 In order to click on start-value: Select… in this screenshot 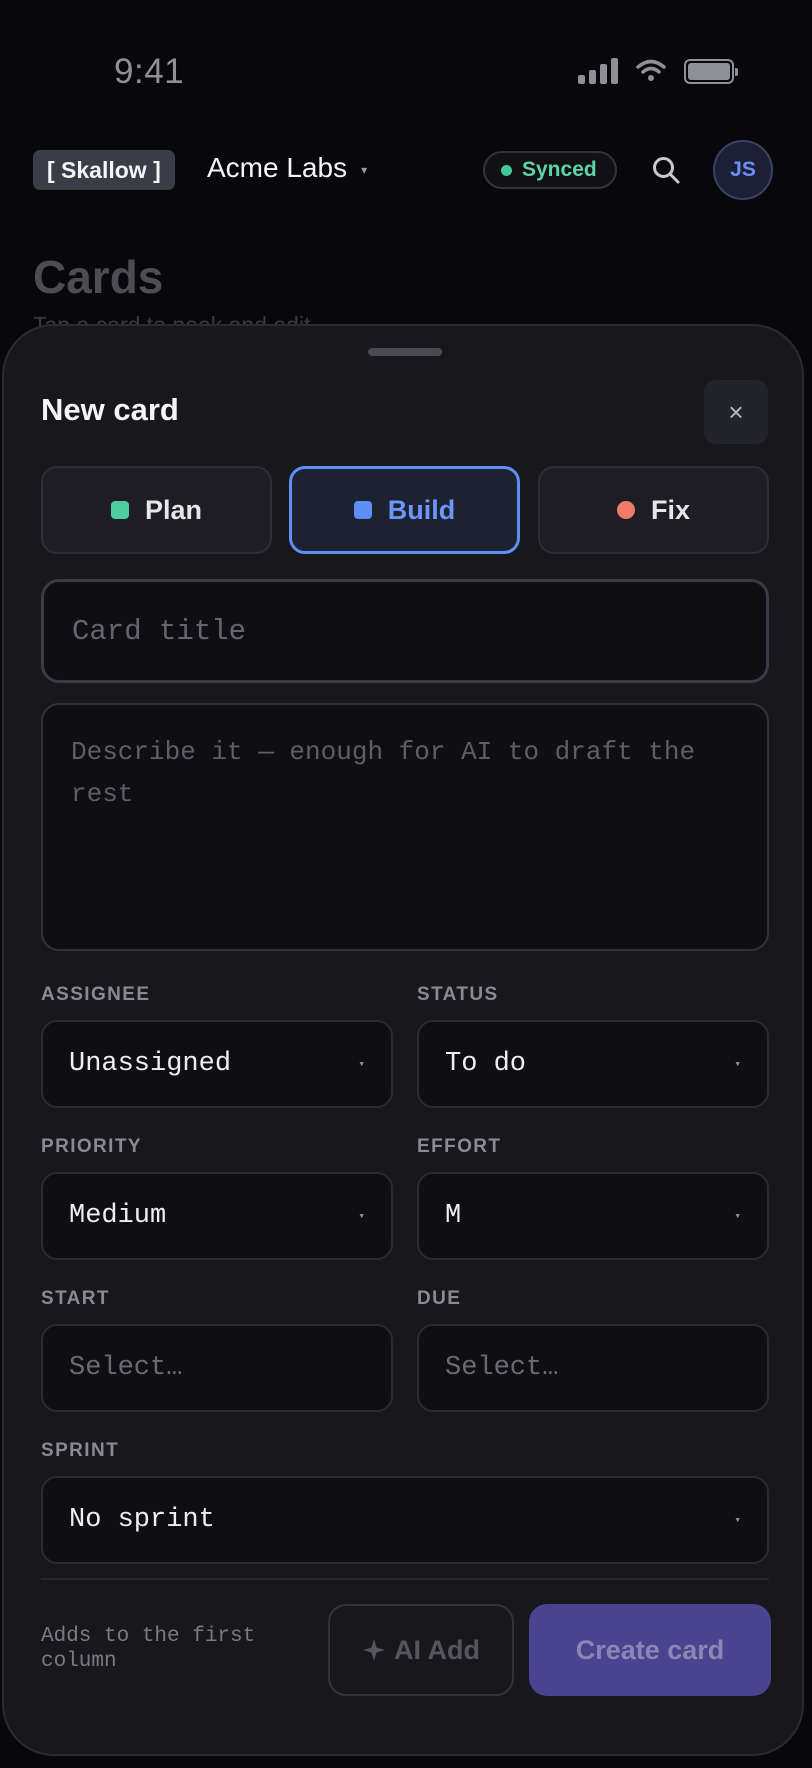, I will do `click(126, 1368)`.